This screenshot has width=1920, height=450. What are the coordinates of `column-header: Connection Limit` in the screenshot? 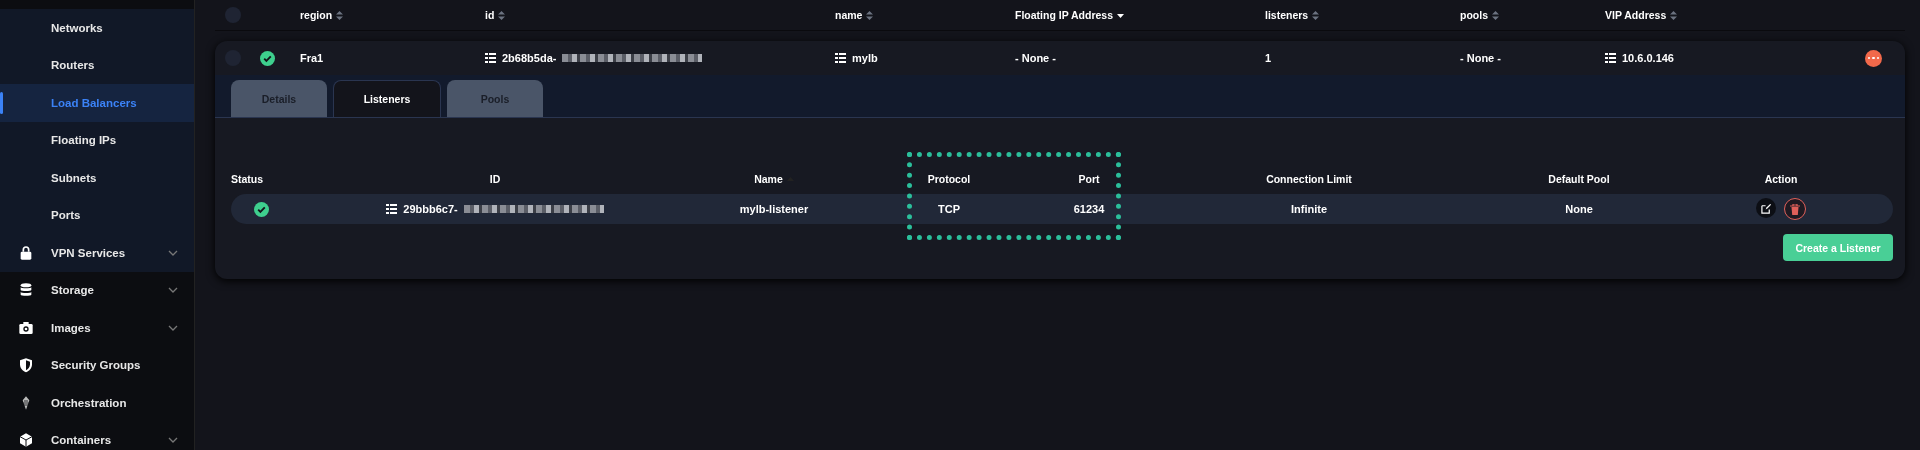 It's located at (1309, 179).